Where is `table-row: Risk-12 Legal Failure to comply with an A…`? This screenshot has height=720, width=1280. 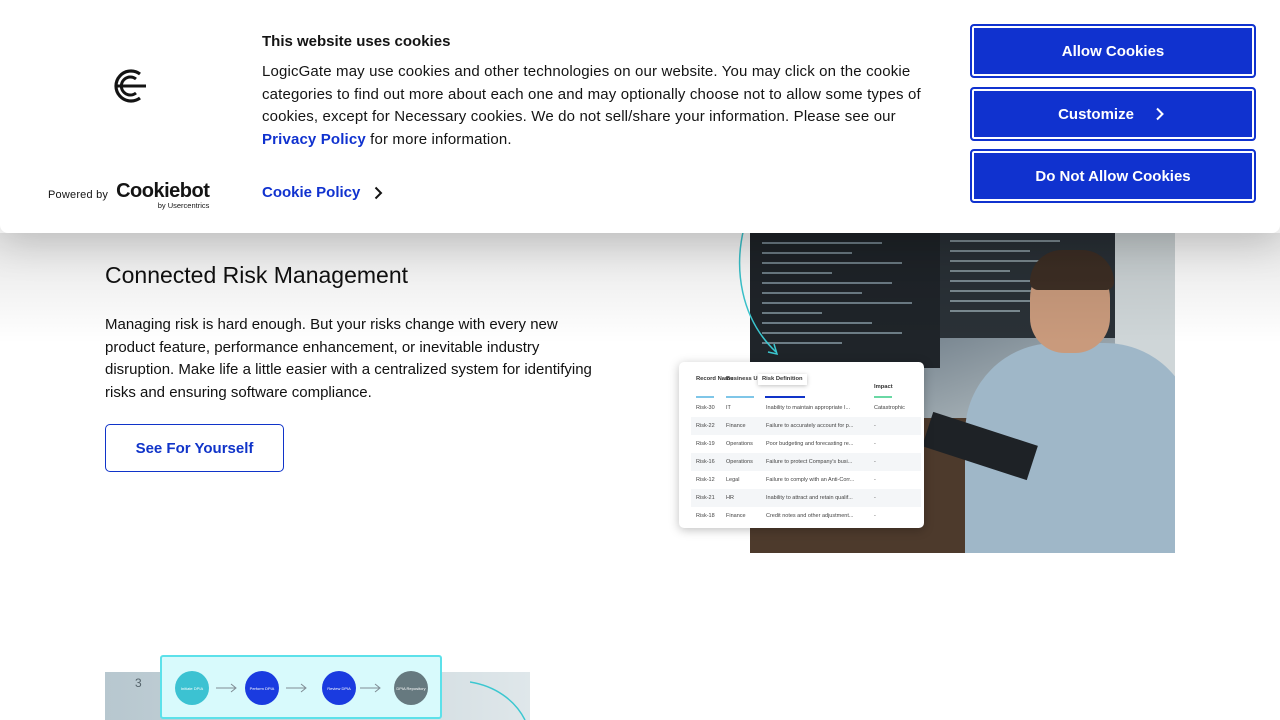 table-row: Risk-12 Legal Failure to comply with an A… is located at coordinates (786, 480).